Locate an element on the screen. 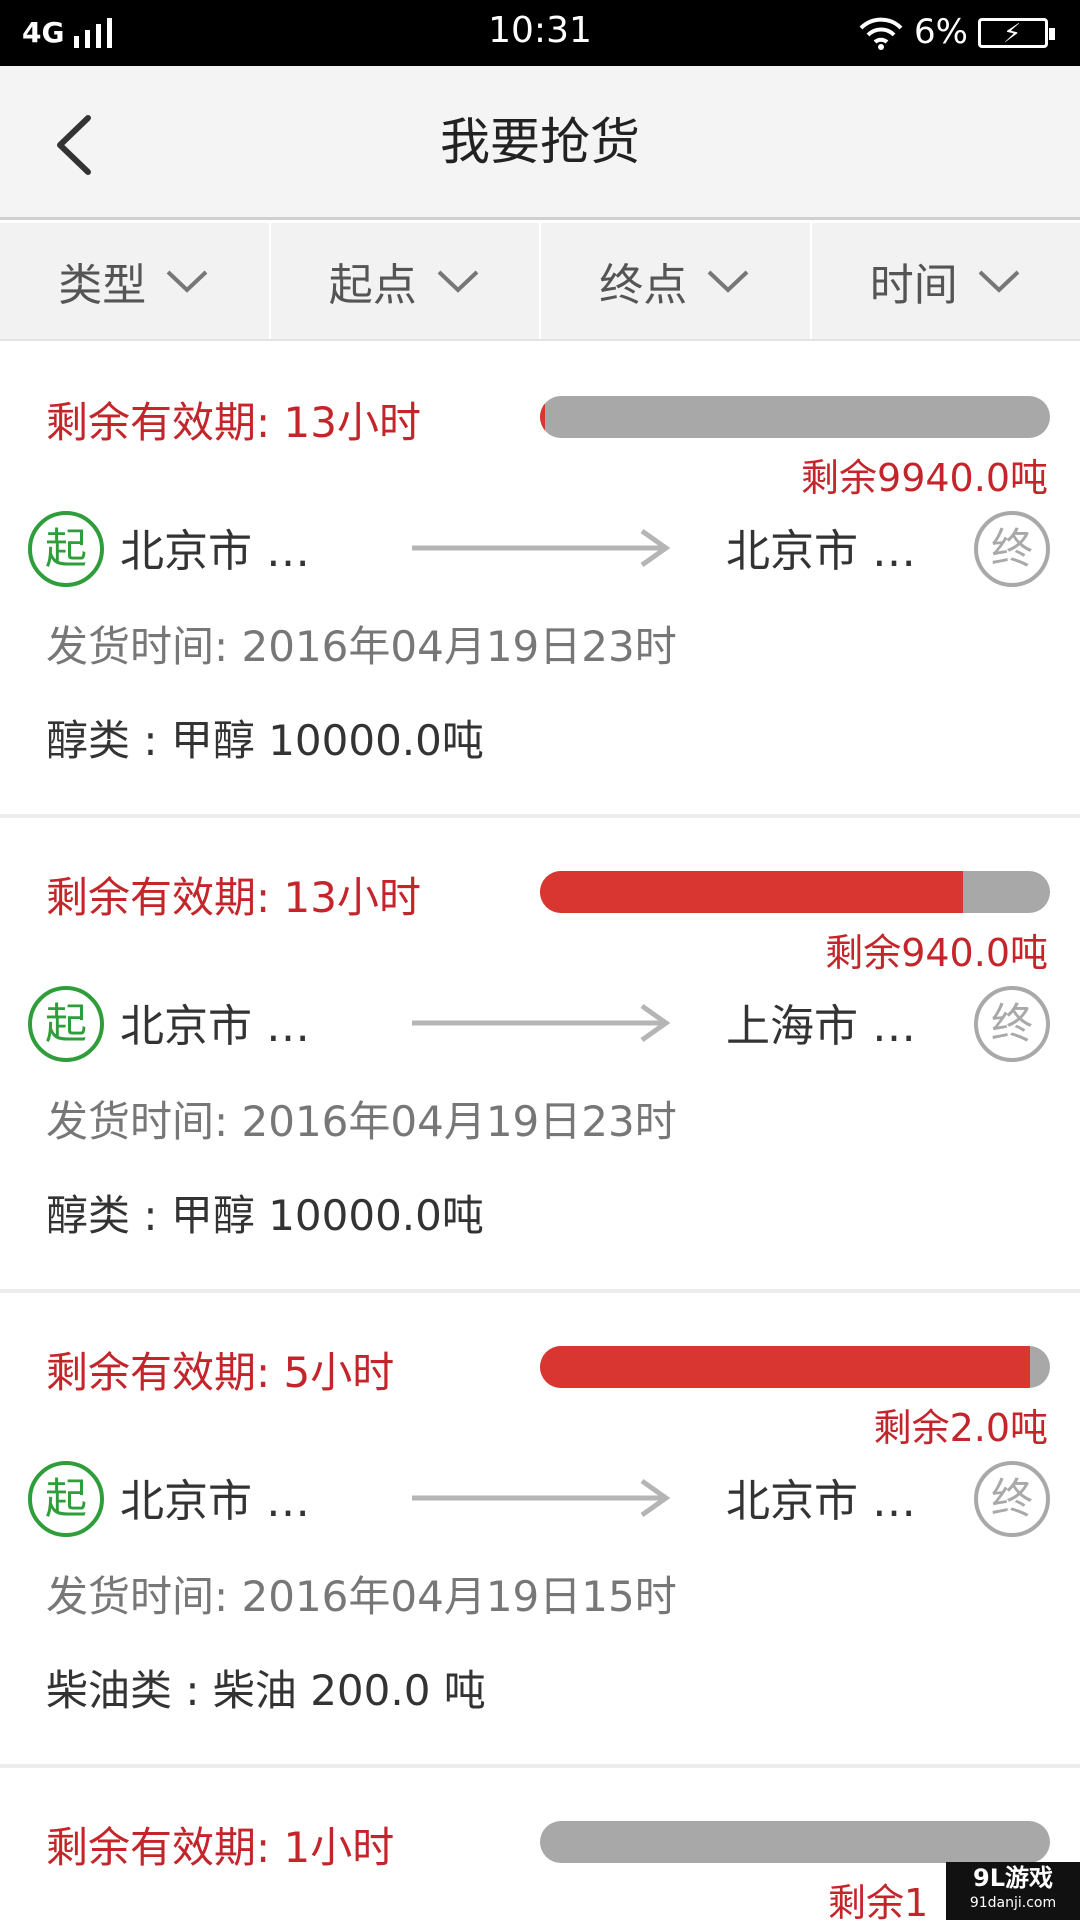 This screenshot has width=1080, height=1920. battery-percent: 6% is located at coordinates (941, 32).